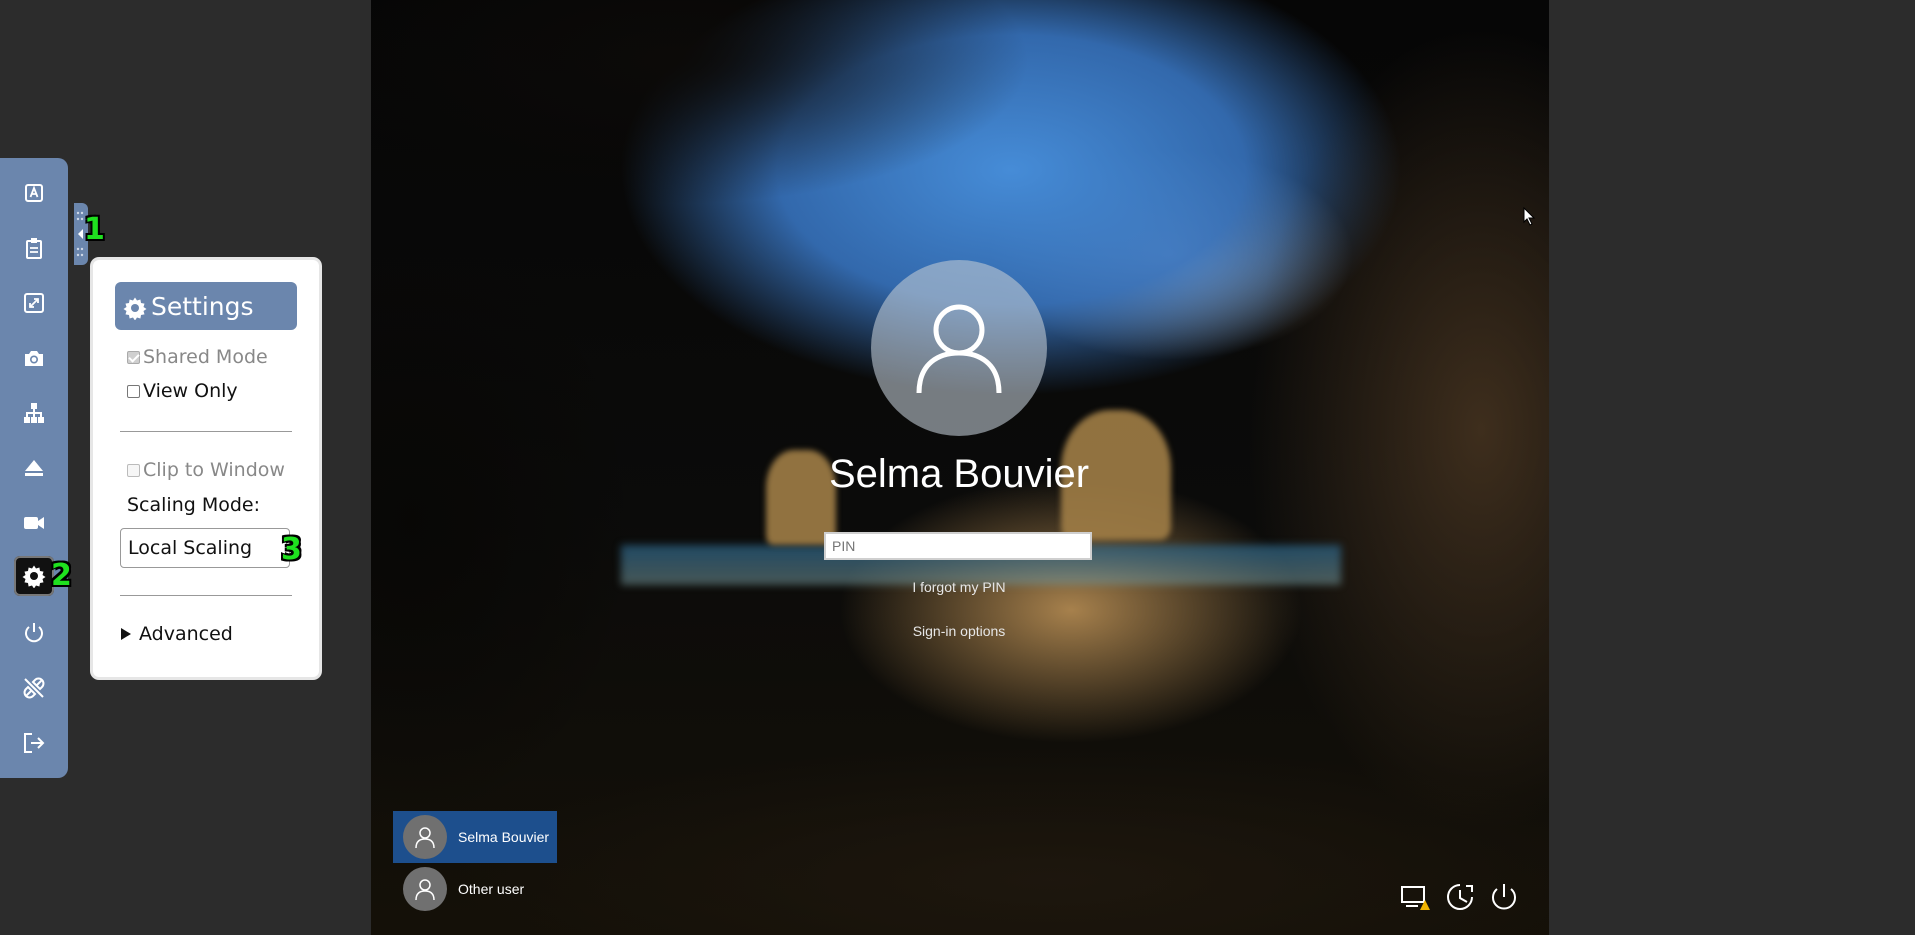  Describe the element at coordinates (959, 631) in the screenshot. I see `signin-options-link: Sign-in options` at that location.